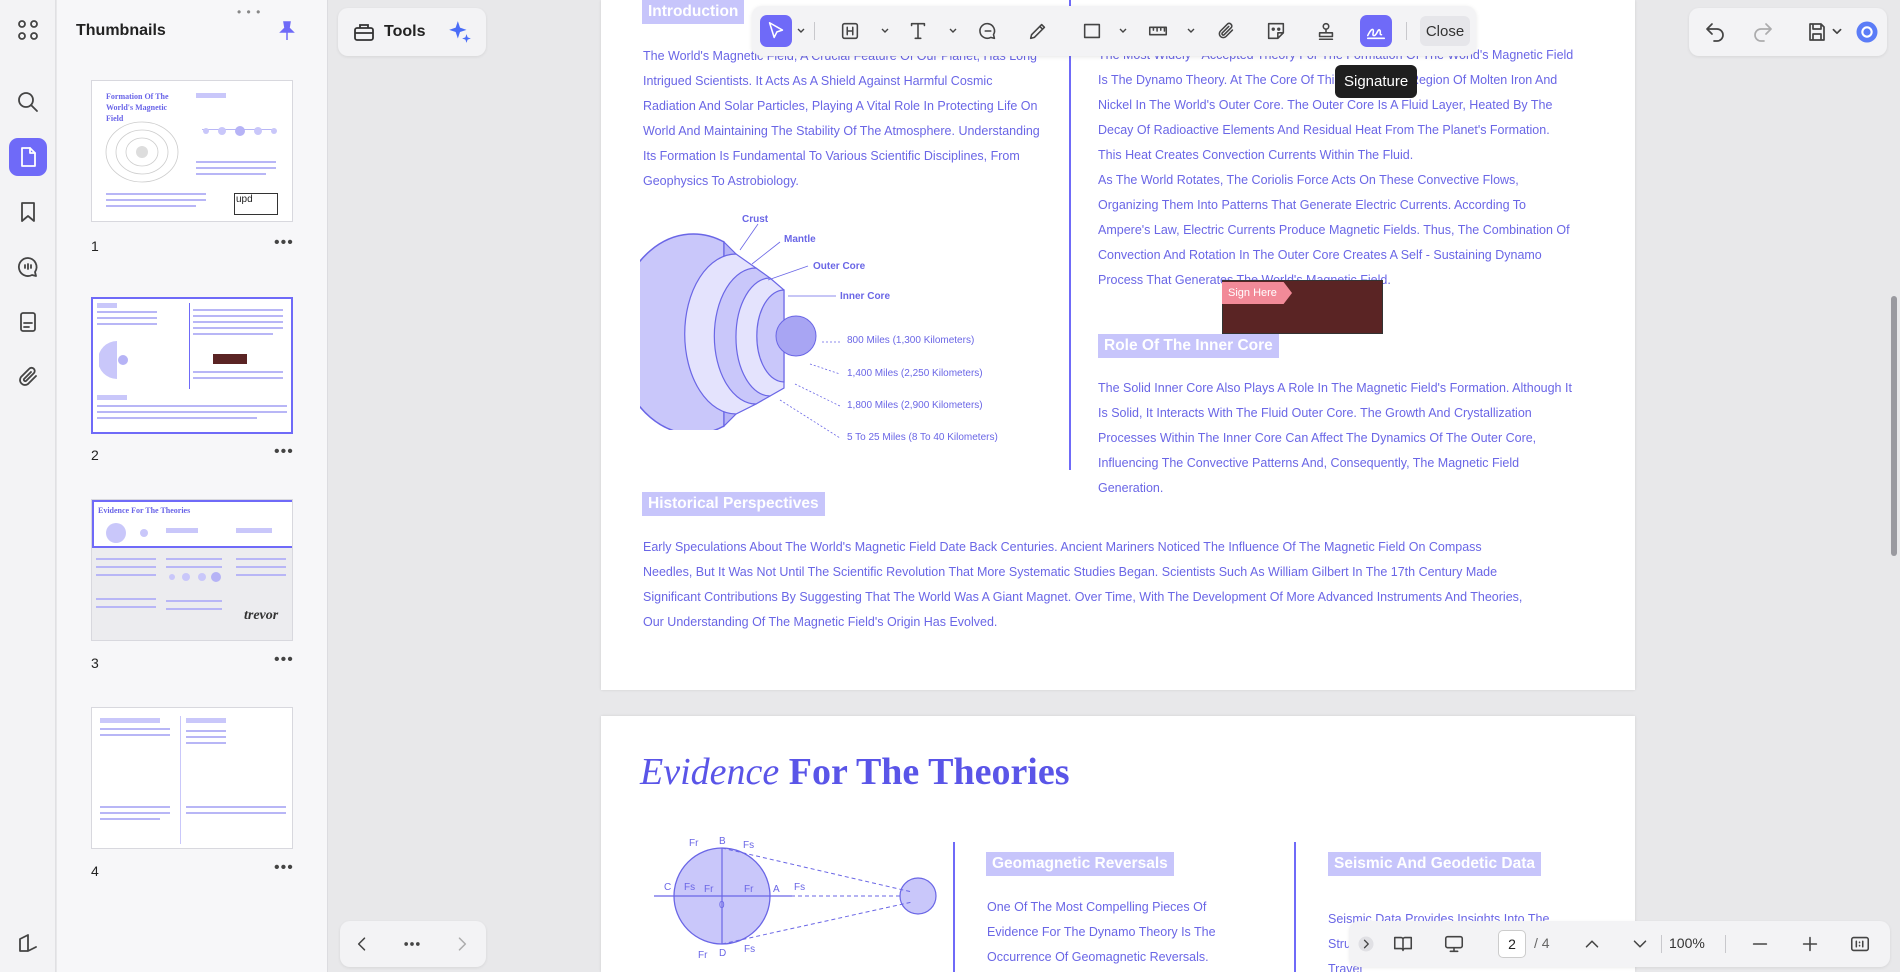 Image resolution: width=1900 pixels, height=972 pixels. I want to click on text-tool-button, so click(918, 31).